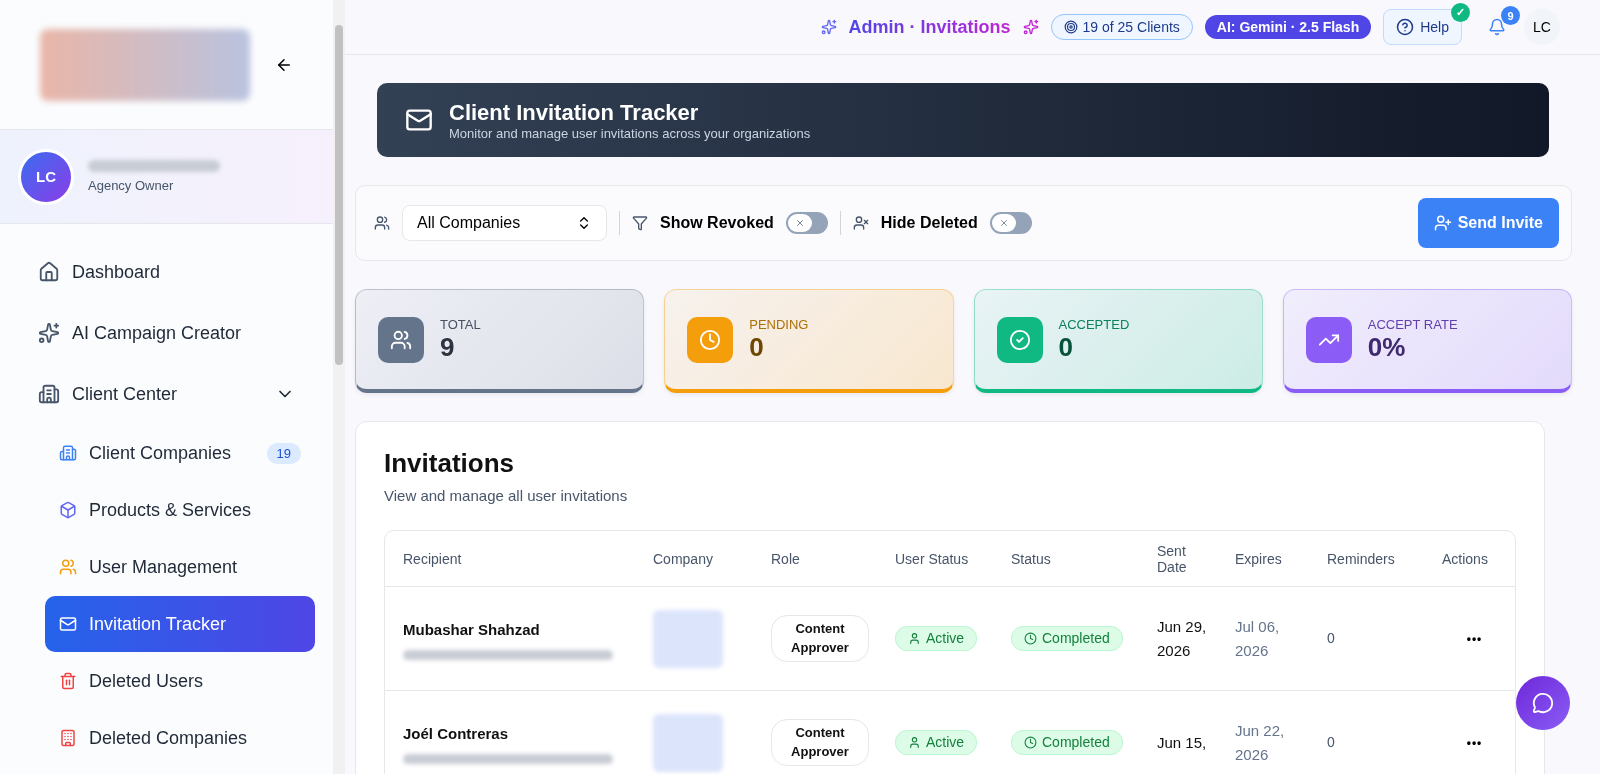  What do you see at coordinates (68, 624) in the screenshot?
I see `mail-icon` at bounding box center [68, 624].